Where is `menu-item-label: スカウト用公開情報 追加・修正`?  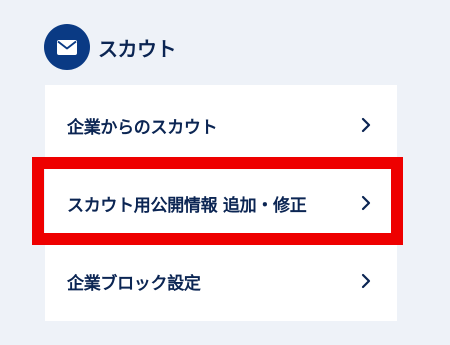
menu-item-label: スカウト用公開情報 追加・修正 is located at coordinates (187, 205).